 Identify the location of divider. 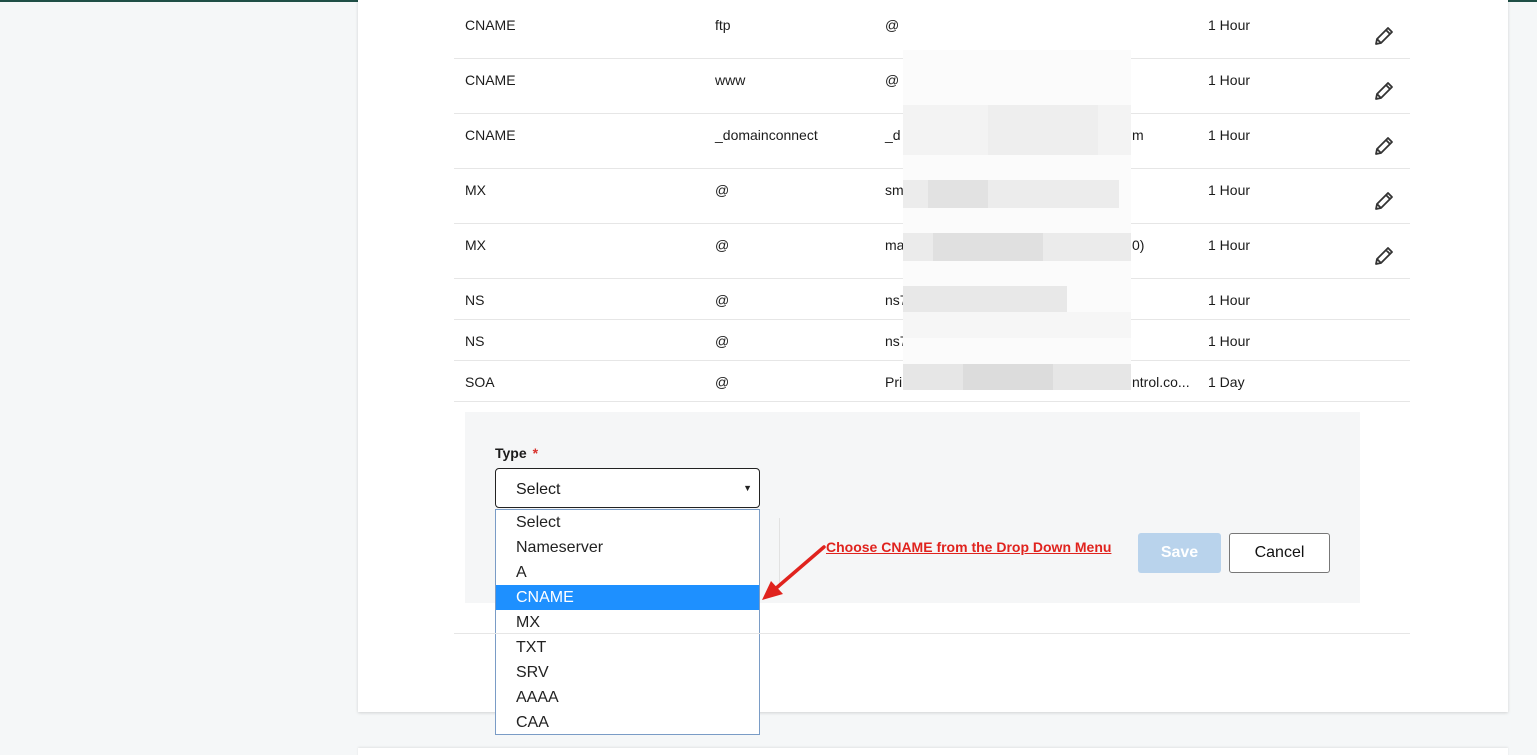
(932, 633).